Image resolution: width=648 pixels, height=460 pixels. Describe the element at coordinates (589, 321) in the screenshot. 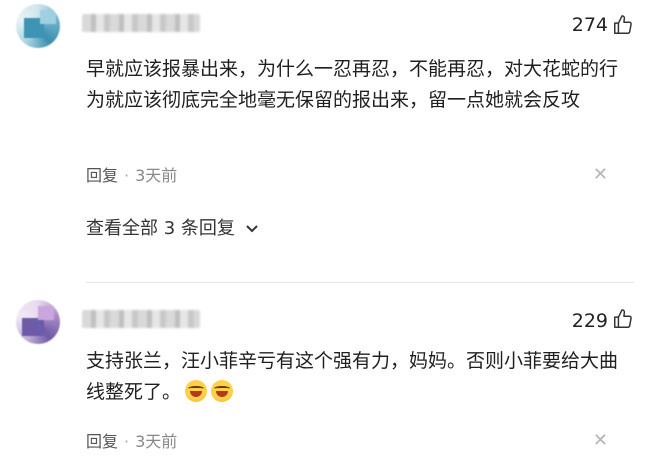

I see `like-count: 229` at that location.